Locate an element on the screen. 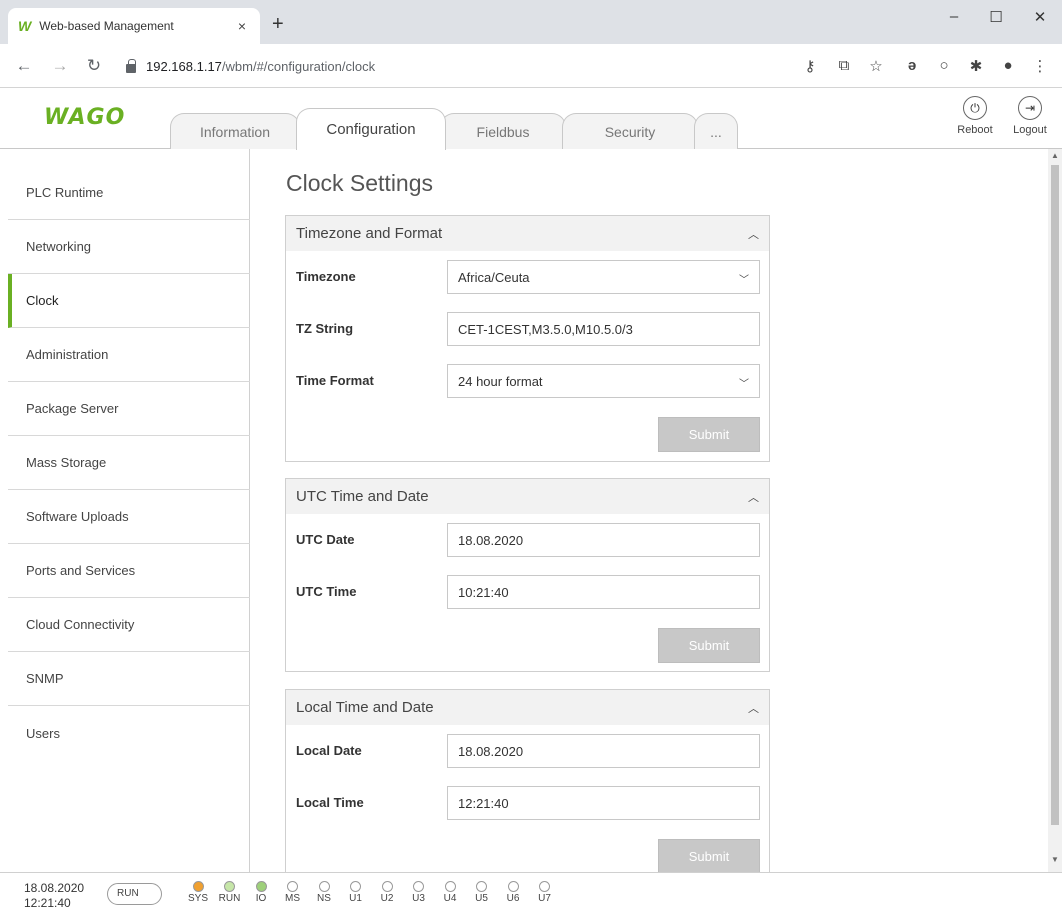 This screenshot has height=917, width=1062. timezone-submit-button: Submit is located at coordinates (709, 434).